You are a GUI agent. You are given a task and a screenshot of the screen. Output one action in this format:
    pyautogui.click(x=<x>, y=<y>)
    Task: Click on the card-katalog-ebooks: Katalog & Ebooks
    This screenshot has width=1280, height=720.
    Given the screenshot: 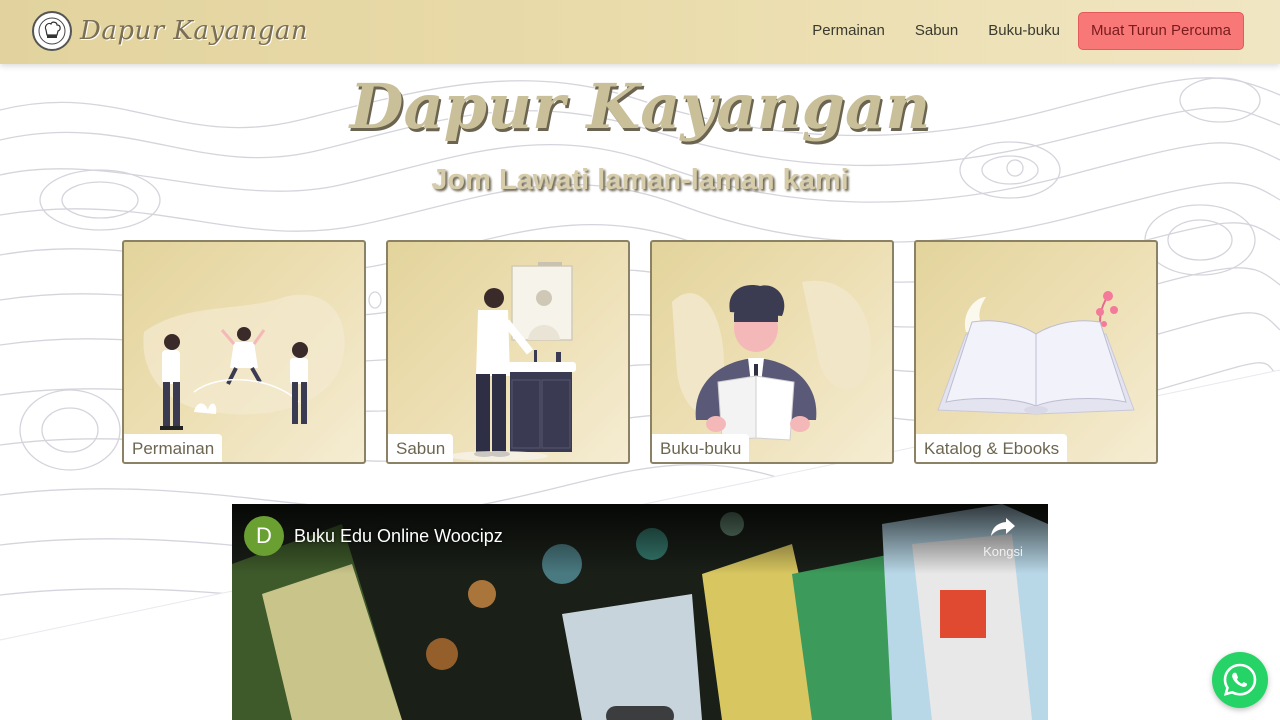 What is the action you would take?
    pyautogui.click(x=1036, y=352)
    